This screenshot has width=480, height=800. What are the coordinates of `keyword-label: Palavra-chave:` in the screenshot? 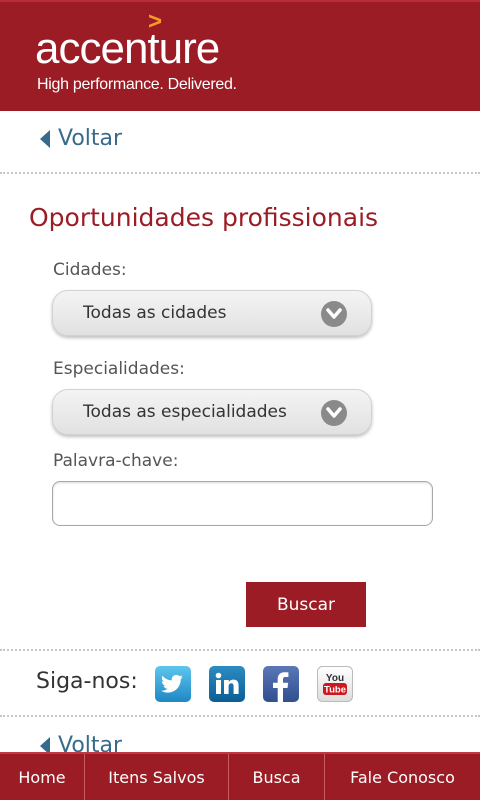 It's located at (116, 461).